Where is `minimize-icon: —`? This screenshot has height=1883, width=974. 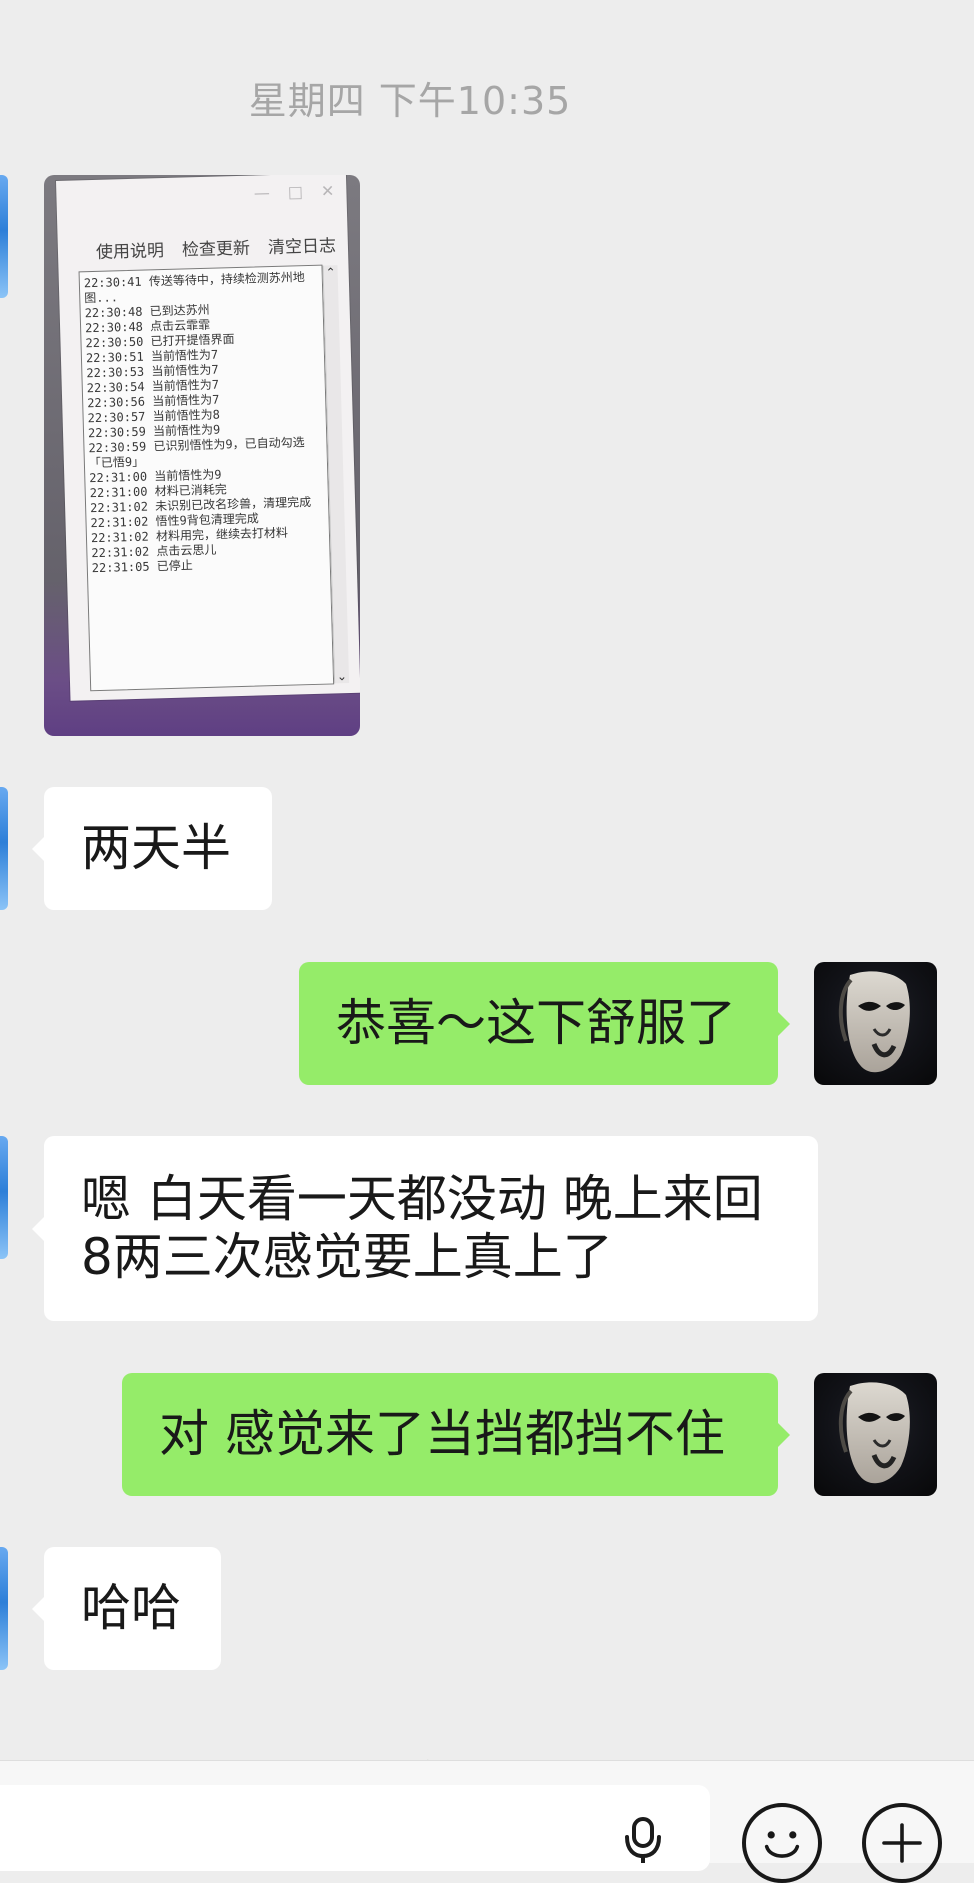
minimize-icon: — is located at coordinates (262, 193).